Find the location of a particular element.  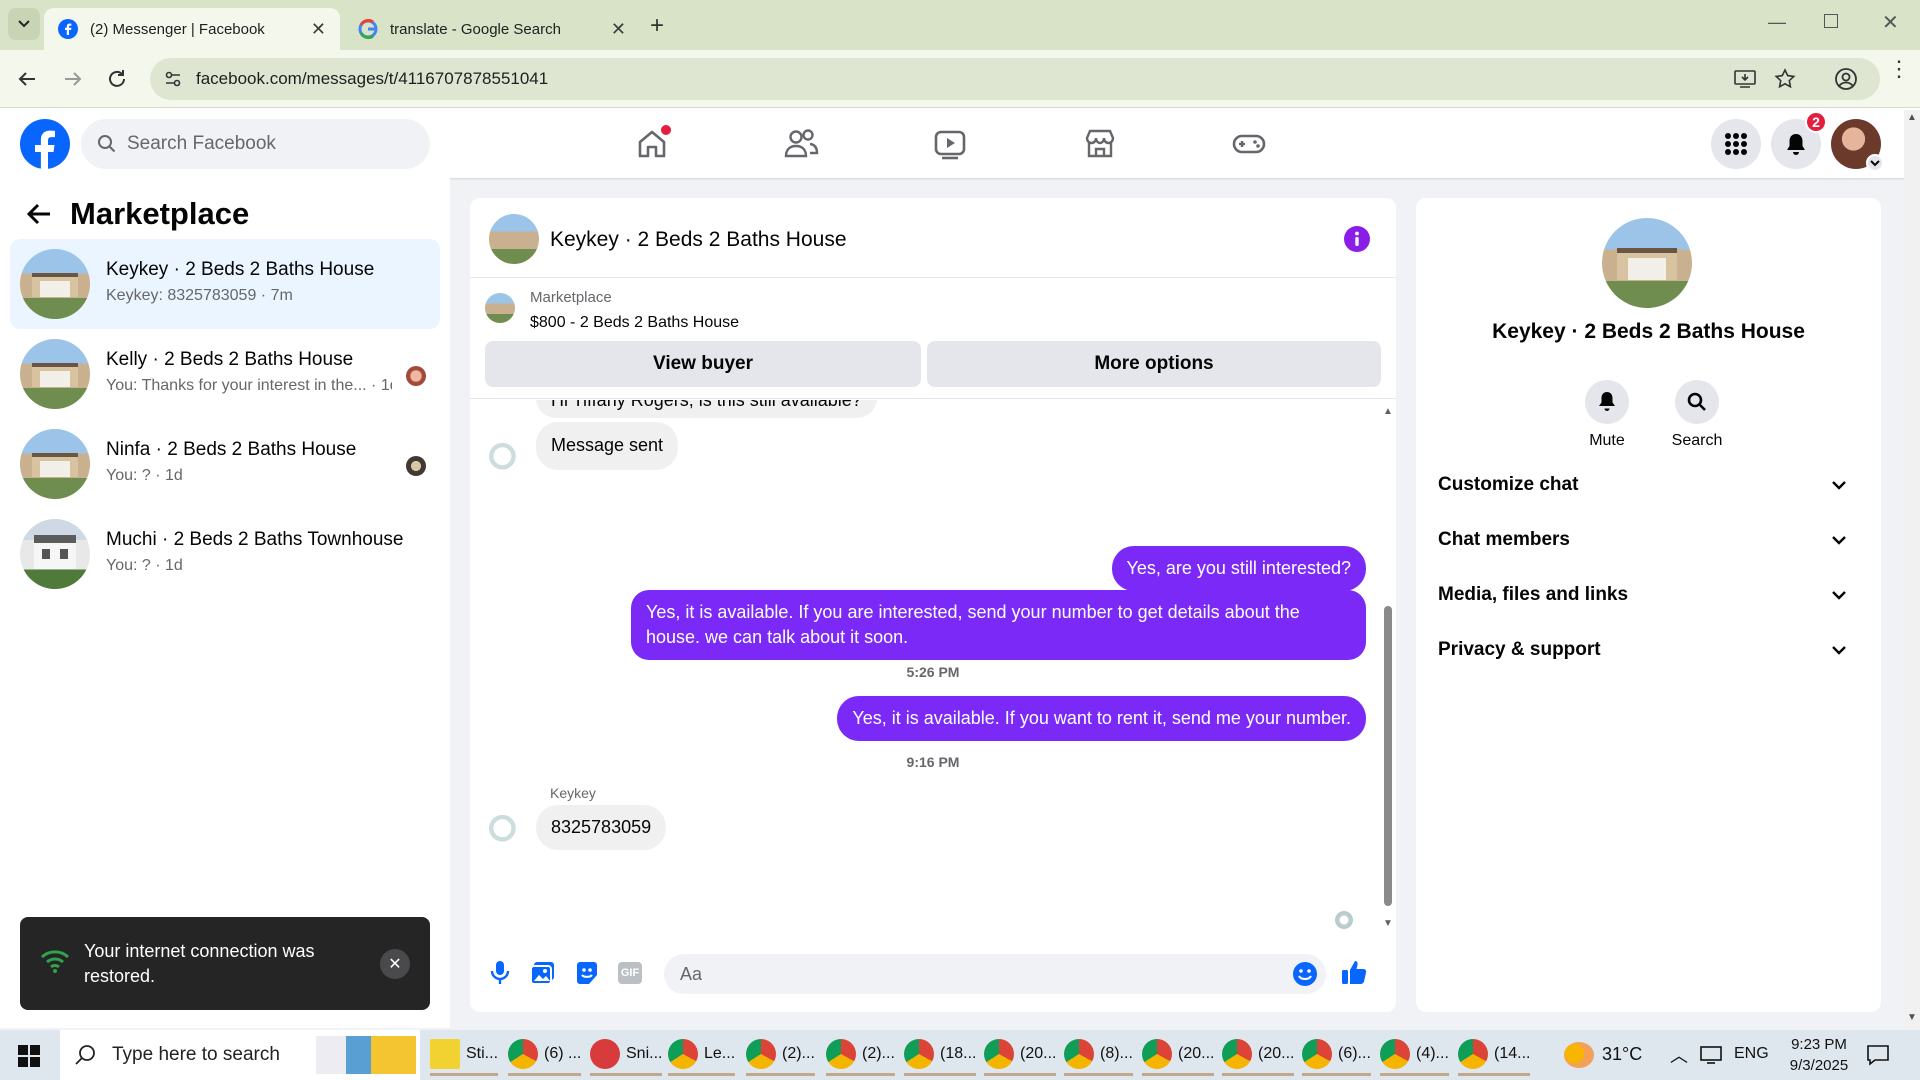

language-indicator: ENG is located at coordinates (1751, 1054).